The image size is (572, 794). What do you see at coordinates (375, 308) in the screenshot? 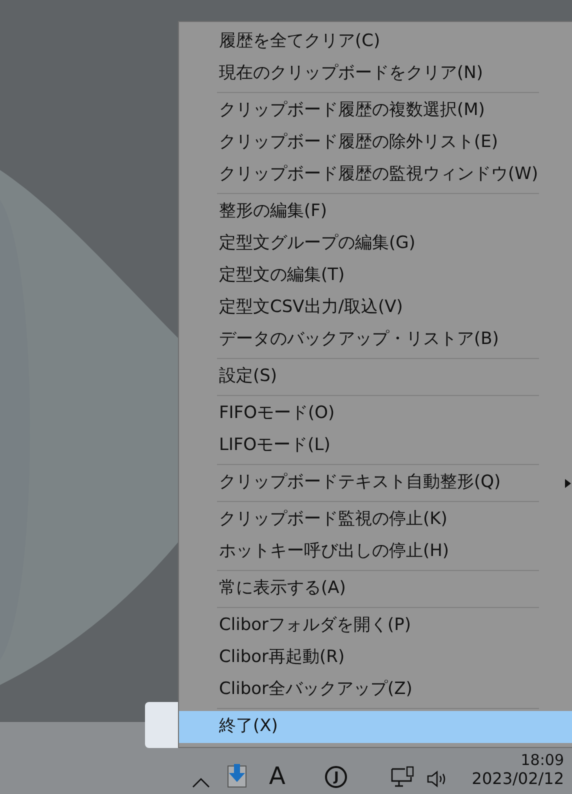
I see `menu-item: 定型文CSV出力/取込(V)` at bounding box center [375, 308].